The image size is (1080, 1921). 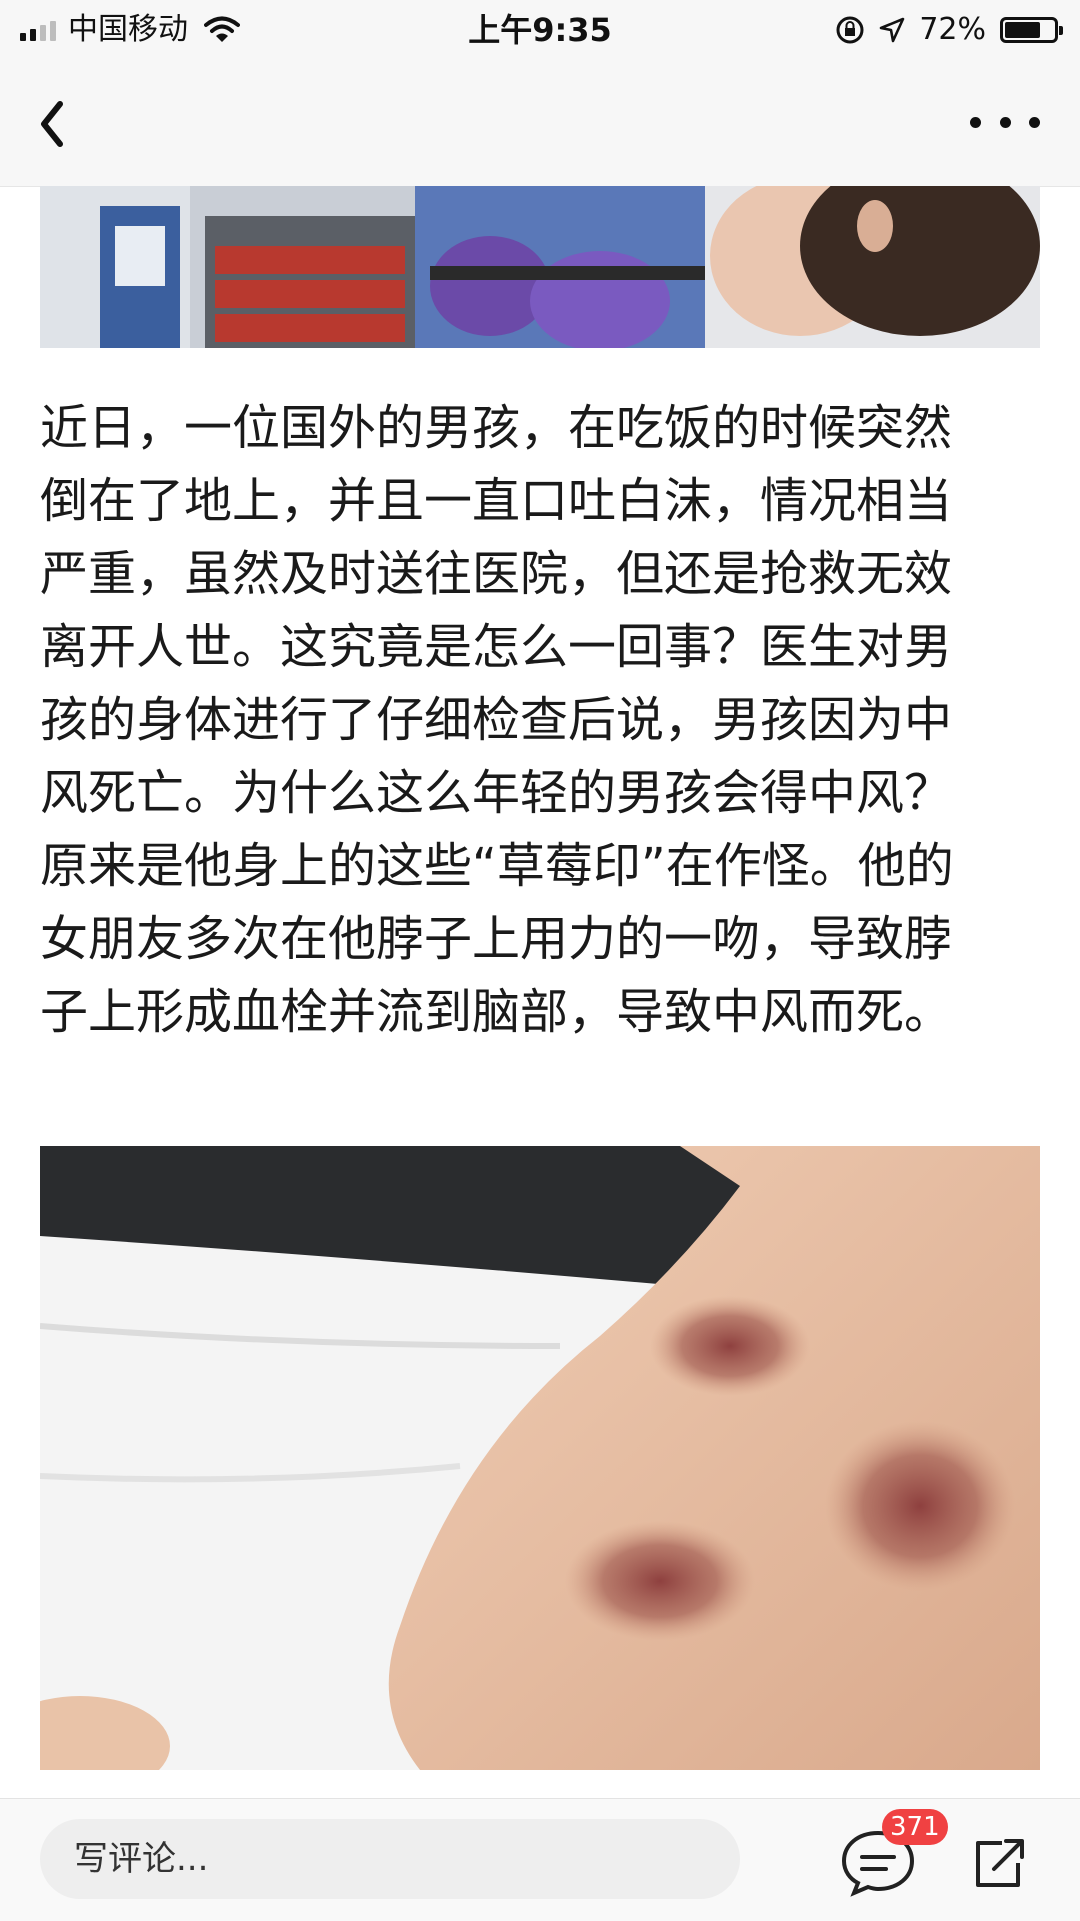 I want to click on bottom-bar: 写评论... 371, so click(x=540, y=1859).